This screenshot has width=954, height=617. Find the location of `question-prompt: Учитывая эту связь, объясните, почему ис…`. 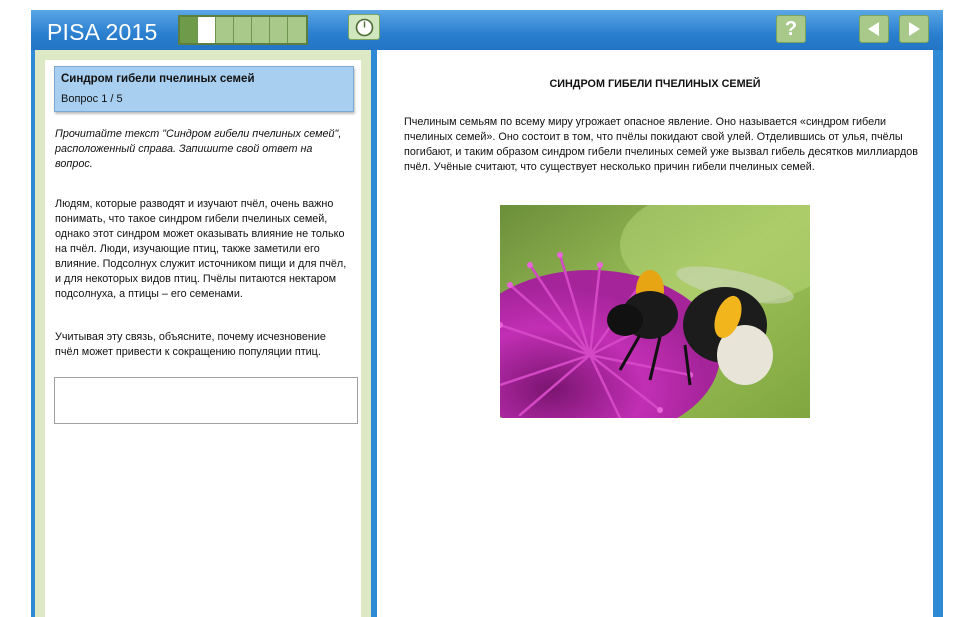

question-prompt: Учитывая эту связь, объясните, почему ис… is located at coordinates (190, 344).